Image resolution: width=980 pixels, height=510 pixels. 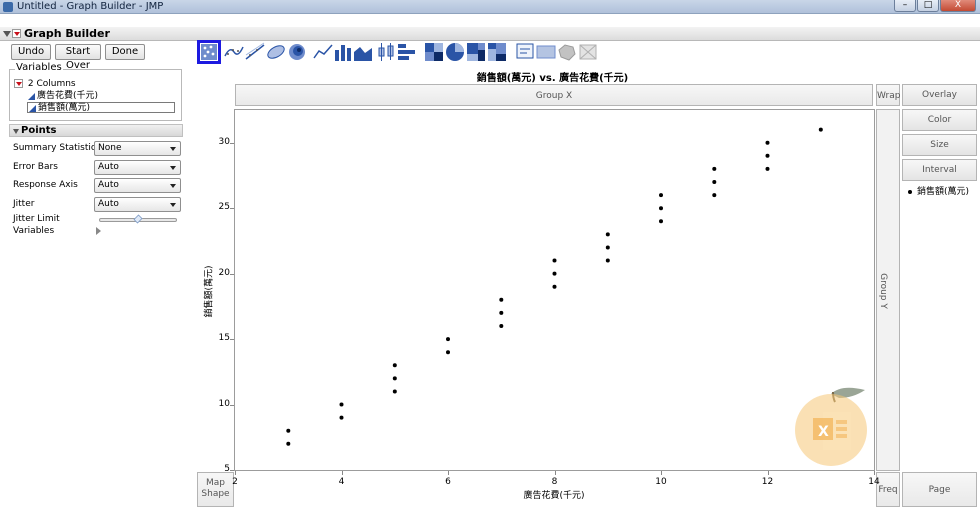 I want to click on red-triangle-menu-icon, so click(x=16, y=33).